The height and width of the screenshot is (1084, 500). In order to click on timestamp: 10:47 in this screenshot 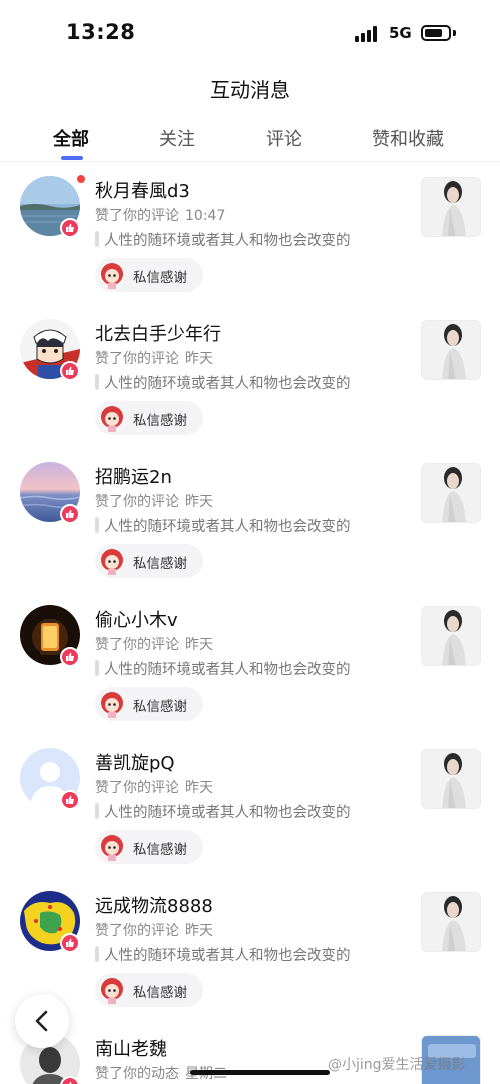, I will do `click(205, 216)`.